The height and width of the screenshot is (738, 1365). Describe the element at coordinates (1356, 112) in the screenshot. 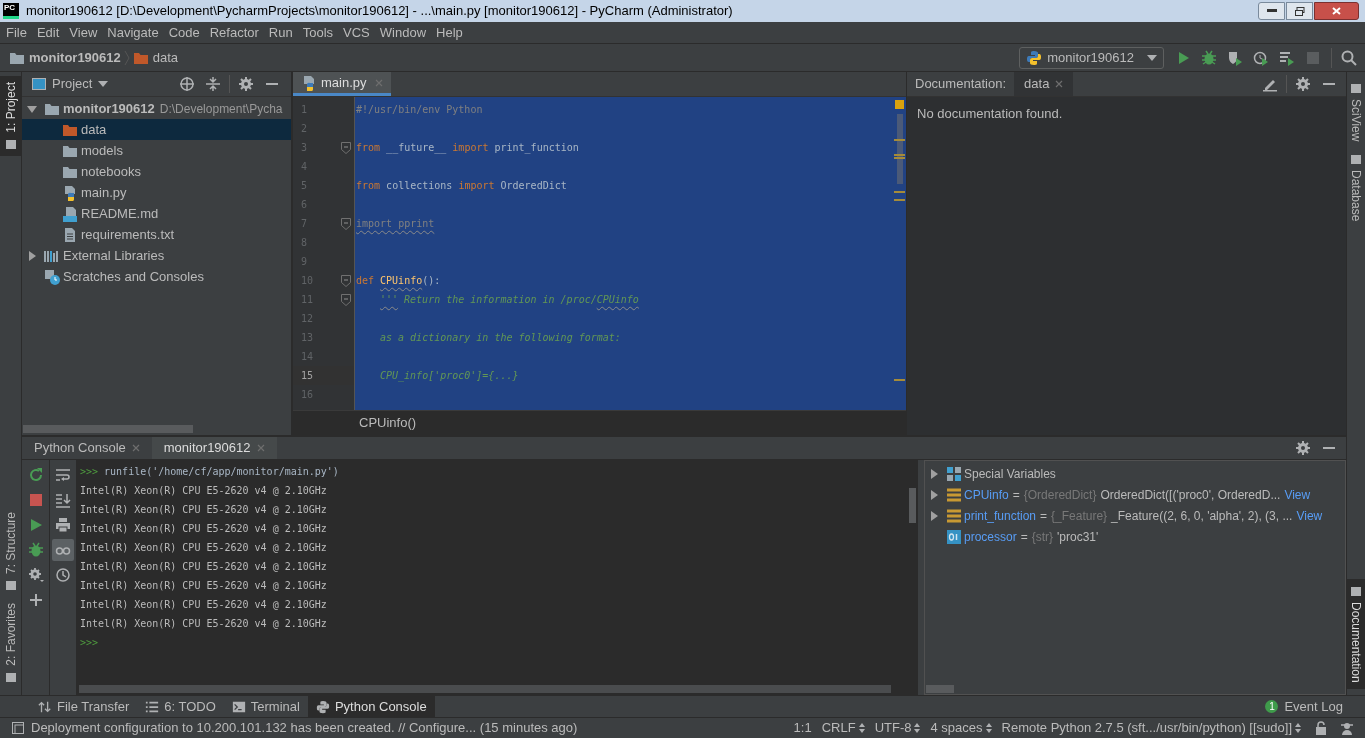

I see `tool-window-tab: SciView` at that location.